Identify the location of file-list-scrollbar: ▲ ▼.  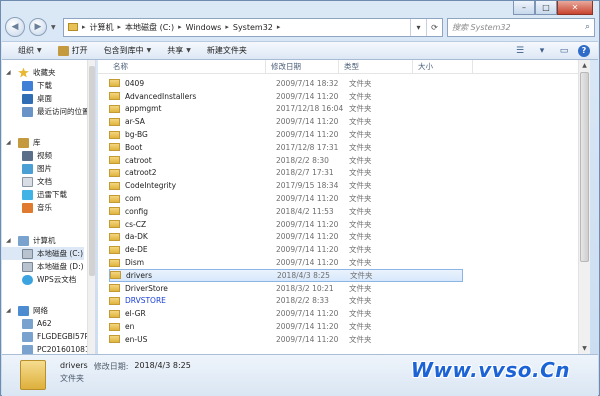
(584, 207).